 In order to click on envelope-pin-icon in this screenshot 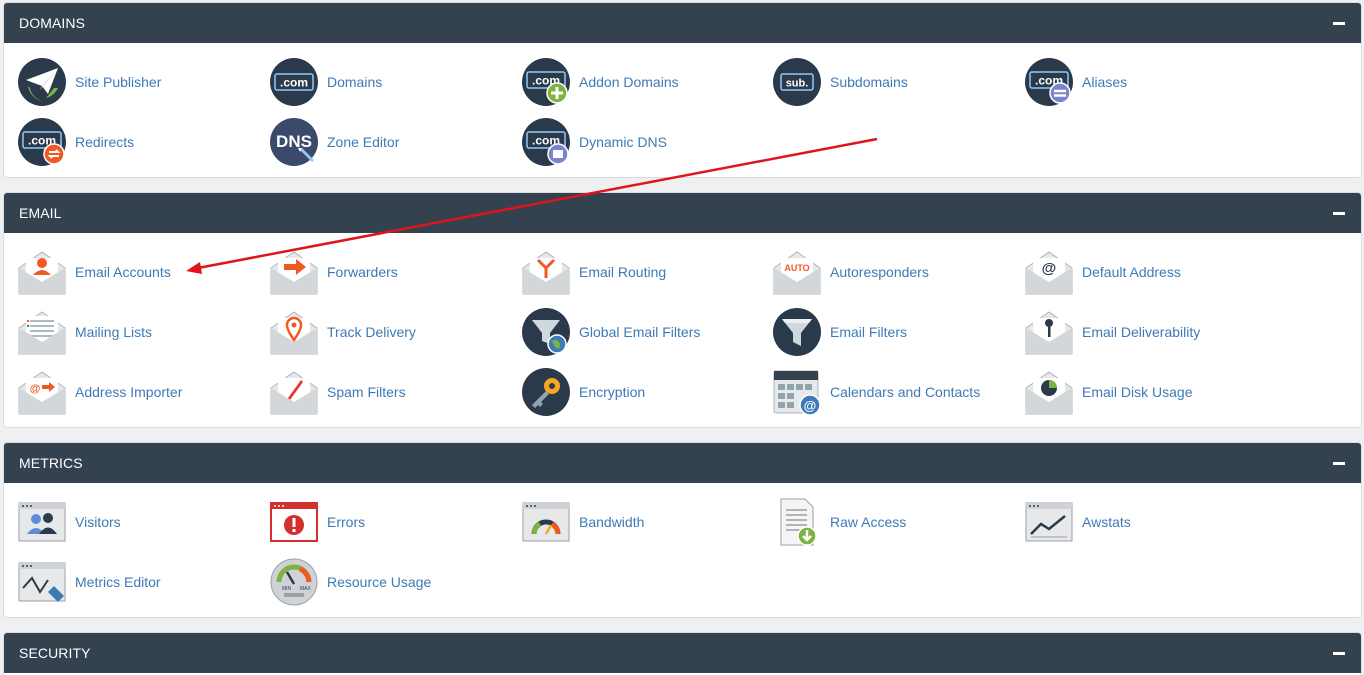, I will do `click(294, 332)`.